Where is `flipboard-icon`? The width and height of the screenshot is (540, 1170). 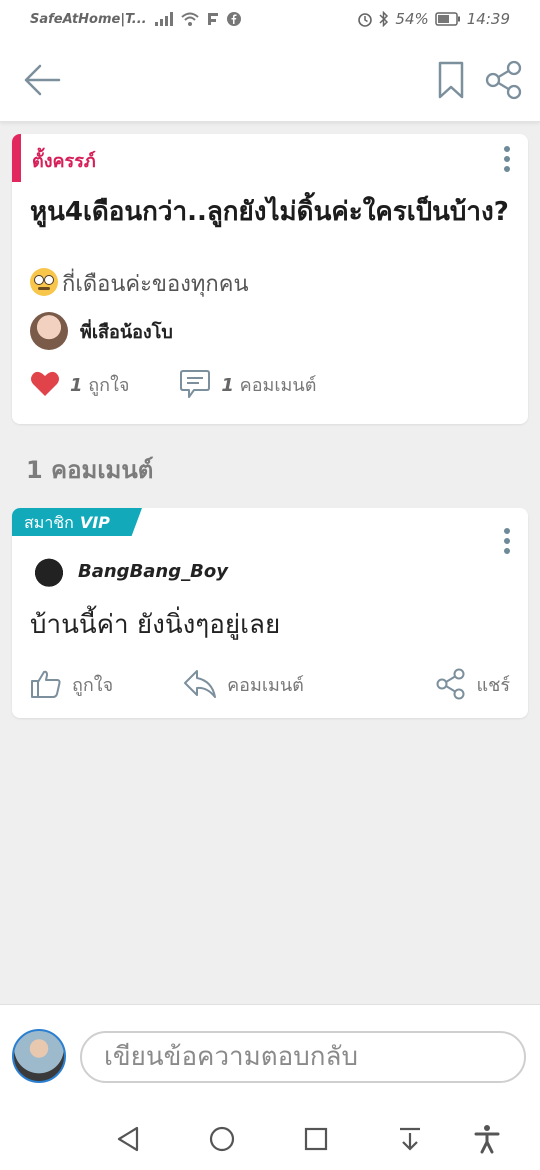
flipboard-icon is located at coordinates (213, 19).